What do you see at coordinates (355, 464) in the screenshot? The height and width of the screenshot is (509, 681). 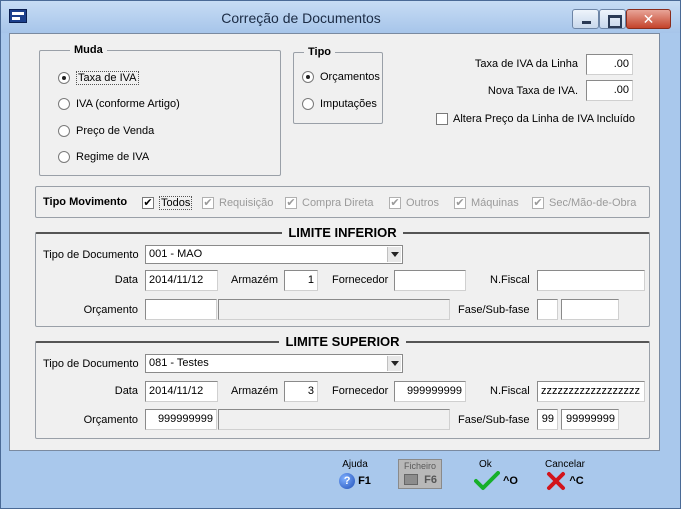 I see `ajuda-label: Ajuda` at bounding box center [355, 464].